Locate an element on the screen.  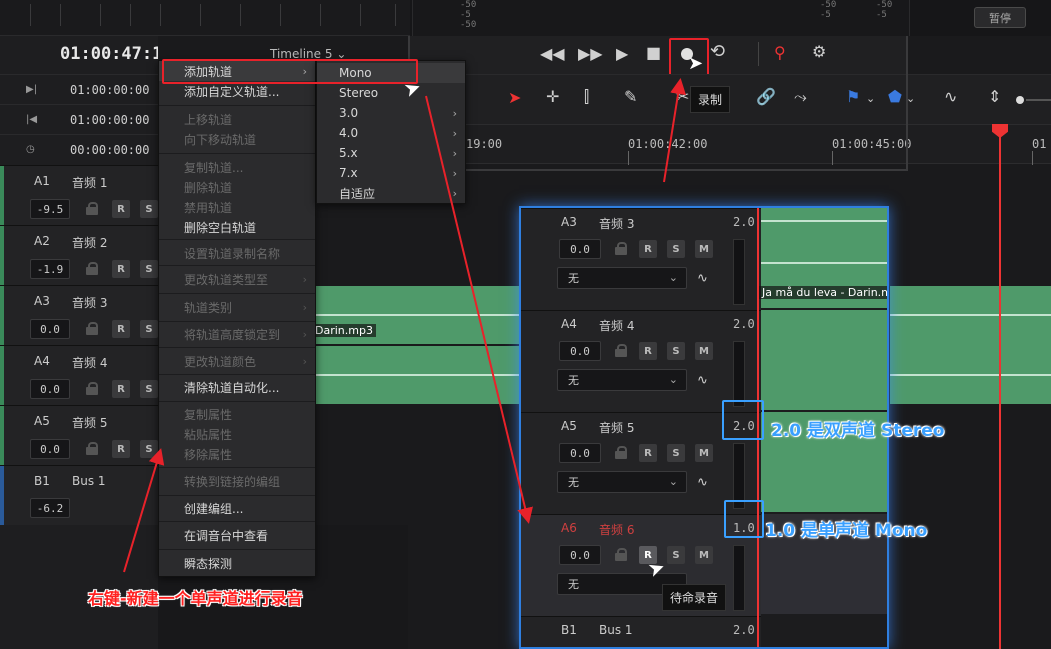
arrow-to-track-header is located at coordinates (144, 510).